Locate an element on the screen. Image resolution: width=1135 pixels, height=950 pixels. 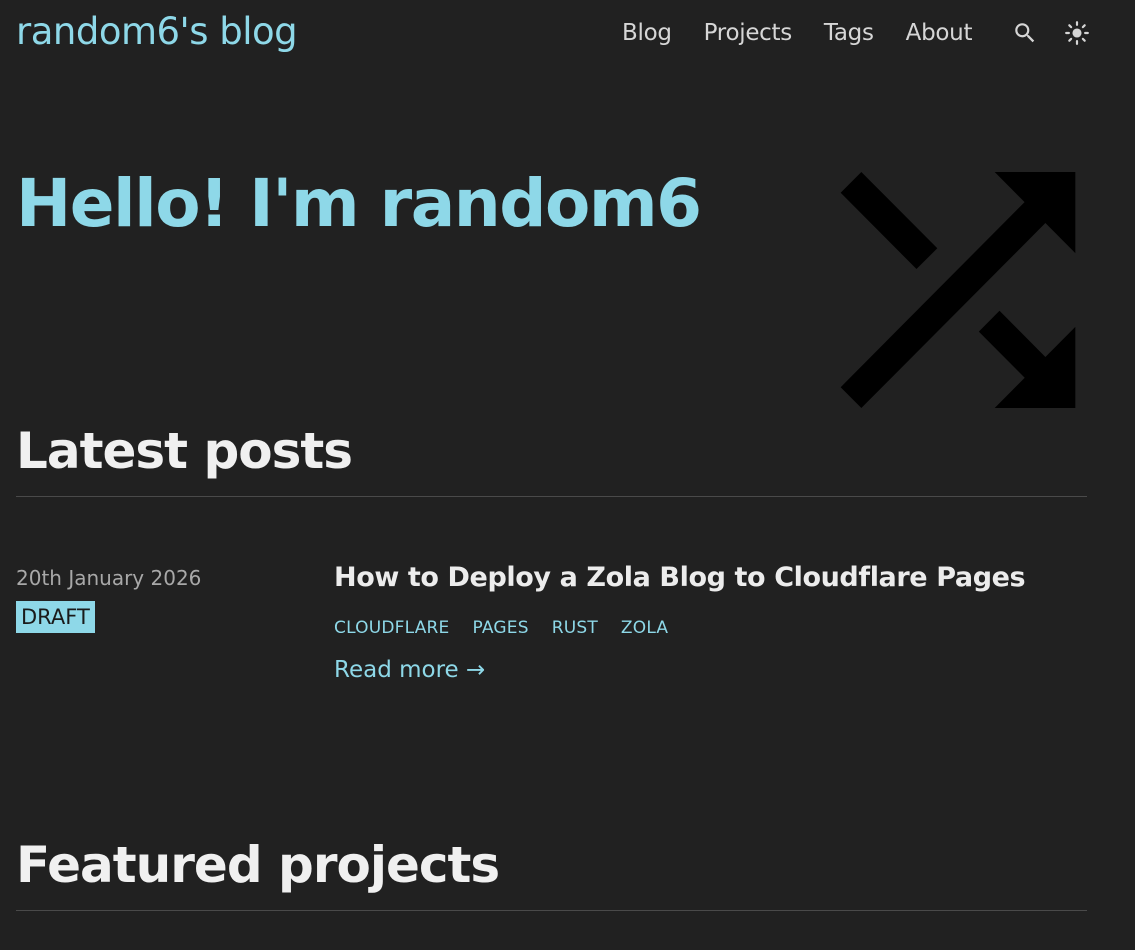
draft-badge: DRAFT is located at coordinates (55, 617).